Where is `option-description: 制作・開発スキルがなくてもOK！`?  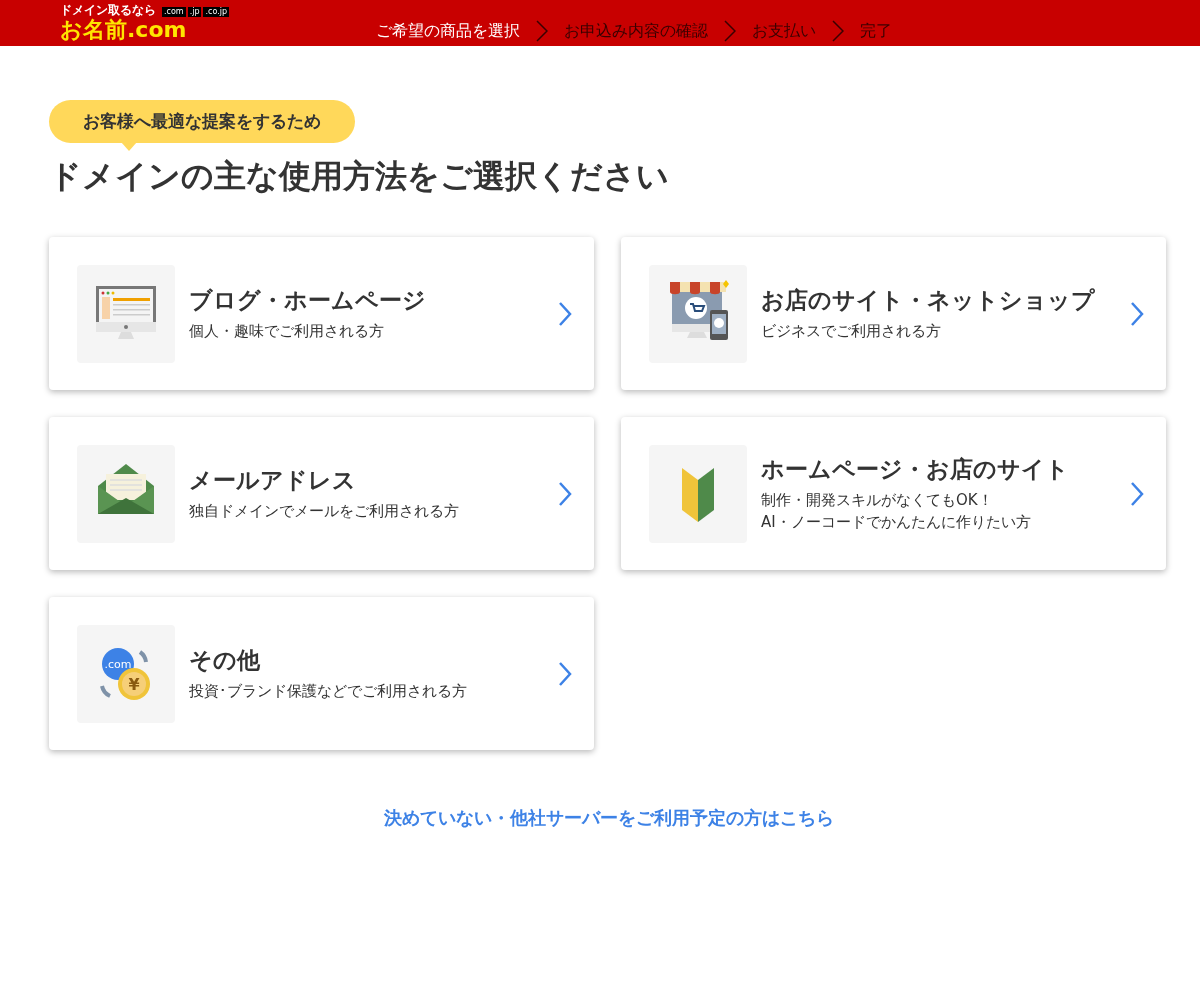 option-description: 制作・開発スキルがなくてもOK！ is located at coordinates (877, 500).